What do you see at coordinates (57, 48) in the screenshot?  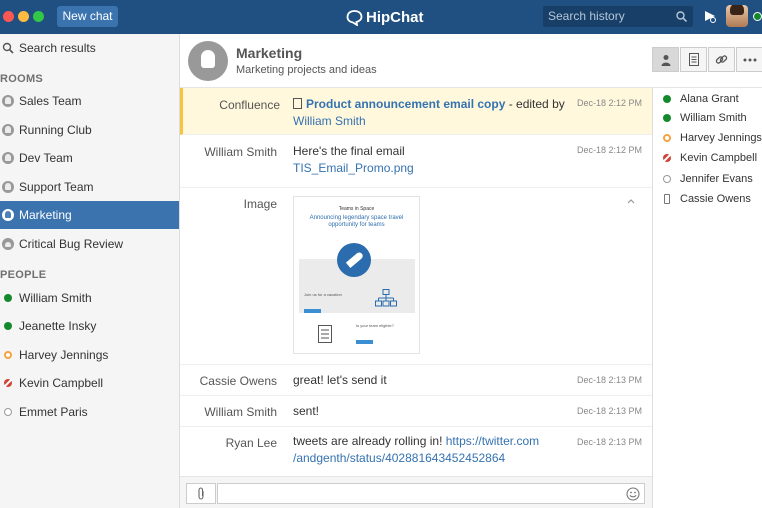 I see `sidebar-item-label: Search results` at bounding box center [57, 48].